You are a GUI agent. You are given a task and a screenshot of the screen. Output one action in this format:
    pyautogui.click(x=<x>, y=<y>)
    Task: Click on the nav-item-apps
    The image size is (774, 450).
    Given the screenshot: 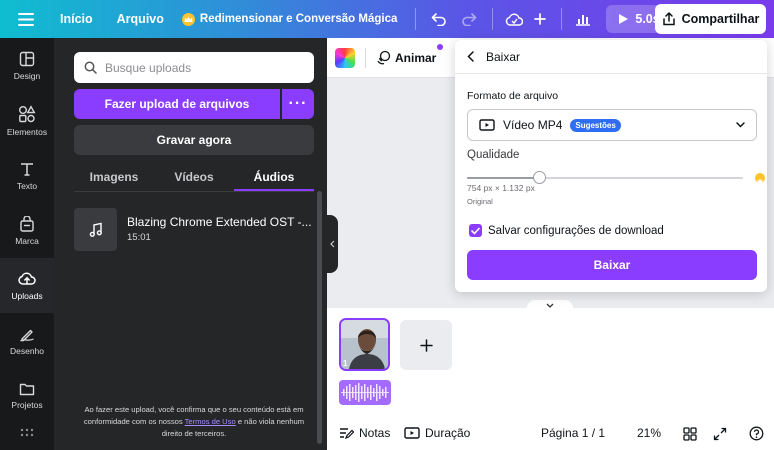 What is the action you would take?
    pyautogui.click(x=27, y=433)
    